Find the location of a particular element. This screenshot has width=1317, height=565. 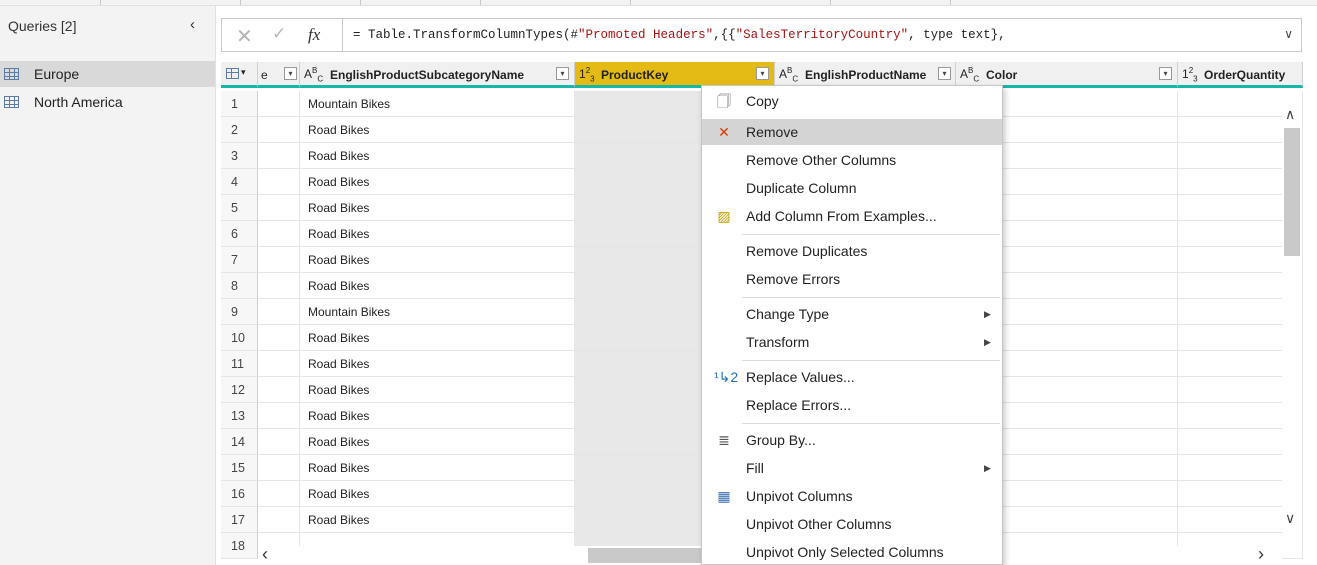

fx-icon: fx is located at coordinates (314, 35).